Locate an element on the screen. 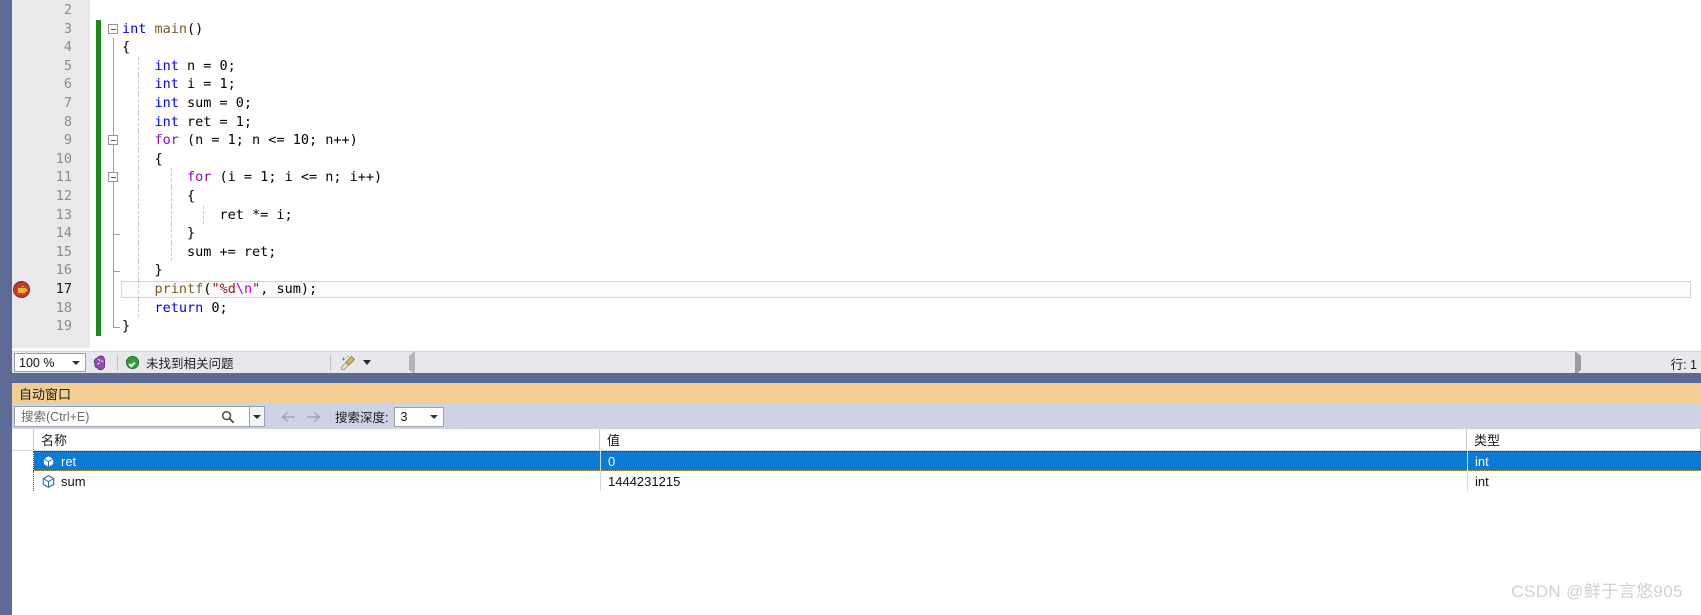 This screenshot has width=1701, height=615. code-line: 11 for (i = 1; i <= n; i++) is located at coordinates (856, 177).